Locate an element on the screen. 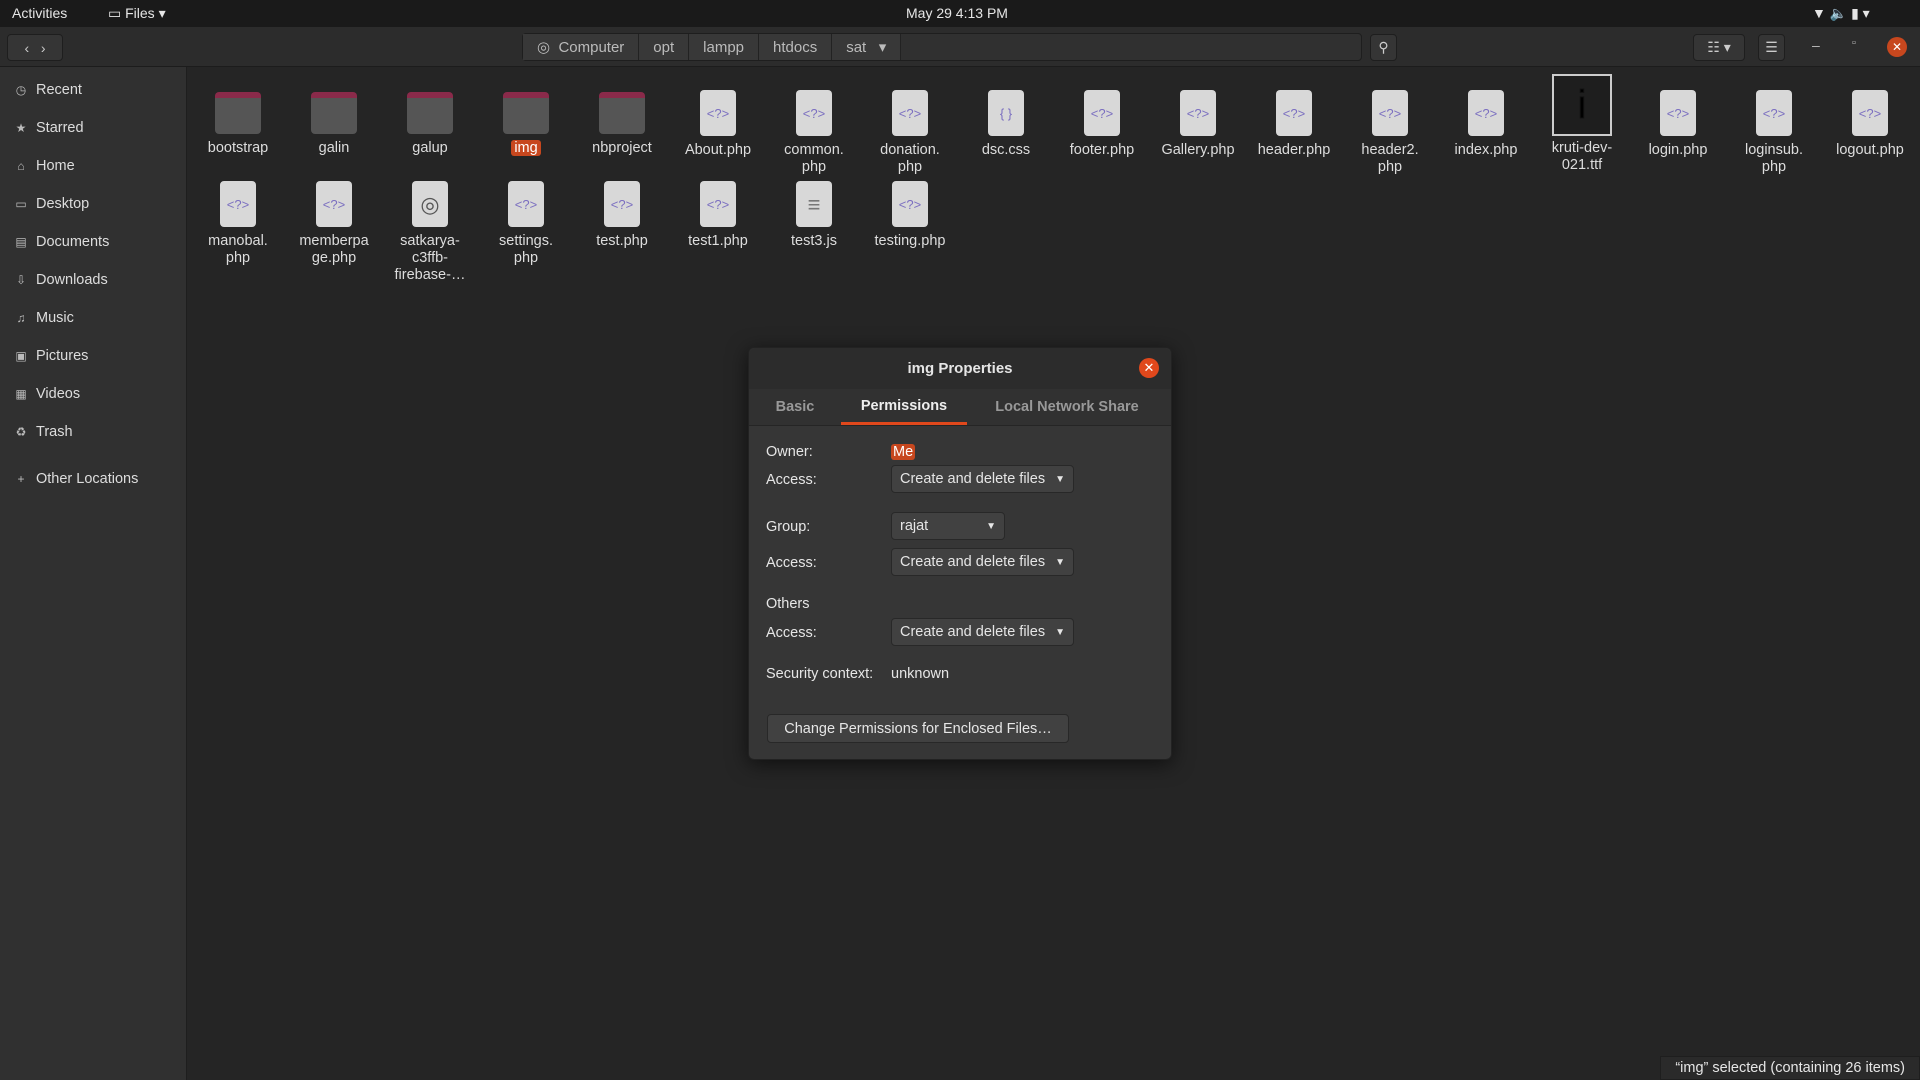 Image resolution: width=1920 pixels, height=1080 pixels. path-htdocs: htdocs is located at coordinates (796, 47).